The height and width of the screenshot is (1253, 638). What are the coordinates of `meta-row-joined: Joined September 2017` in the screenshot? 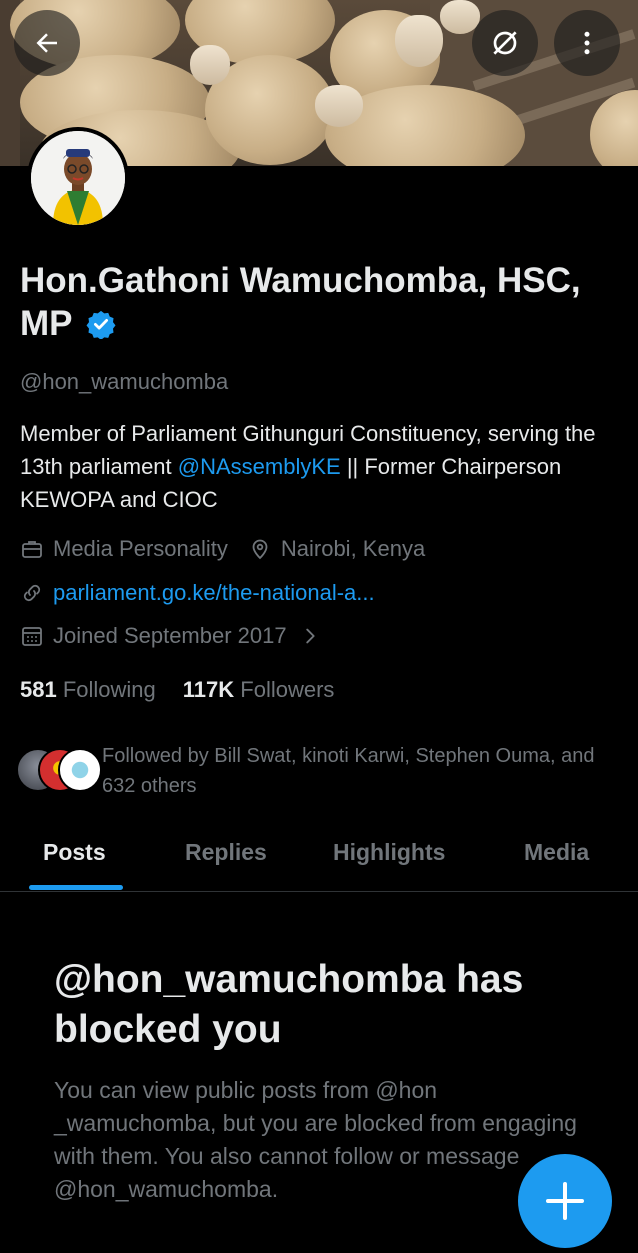 It's located at (175, 636).